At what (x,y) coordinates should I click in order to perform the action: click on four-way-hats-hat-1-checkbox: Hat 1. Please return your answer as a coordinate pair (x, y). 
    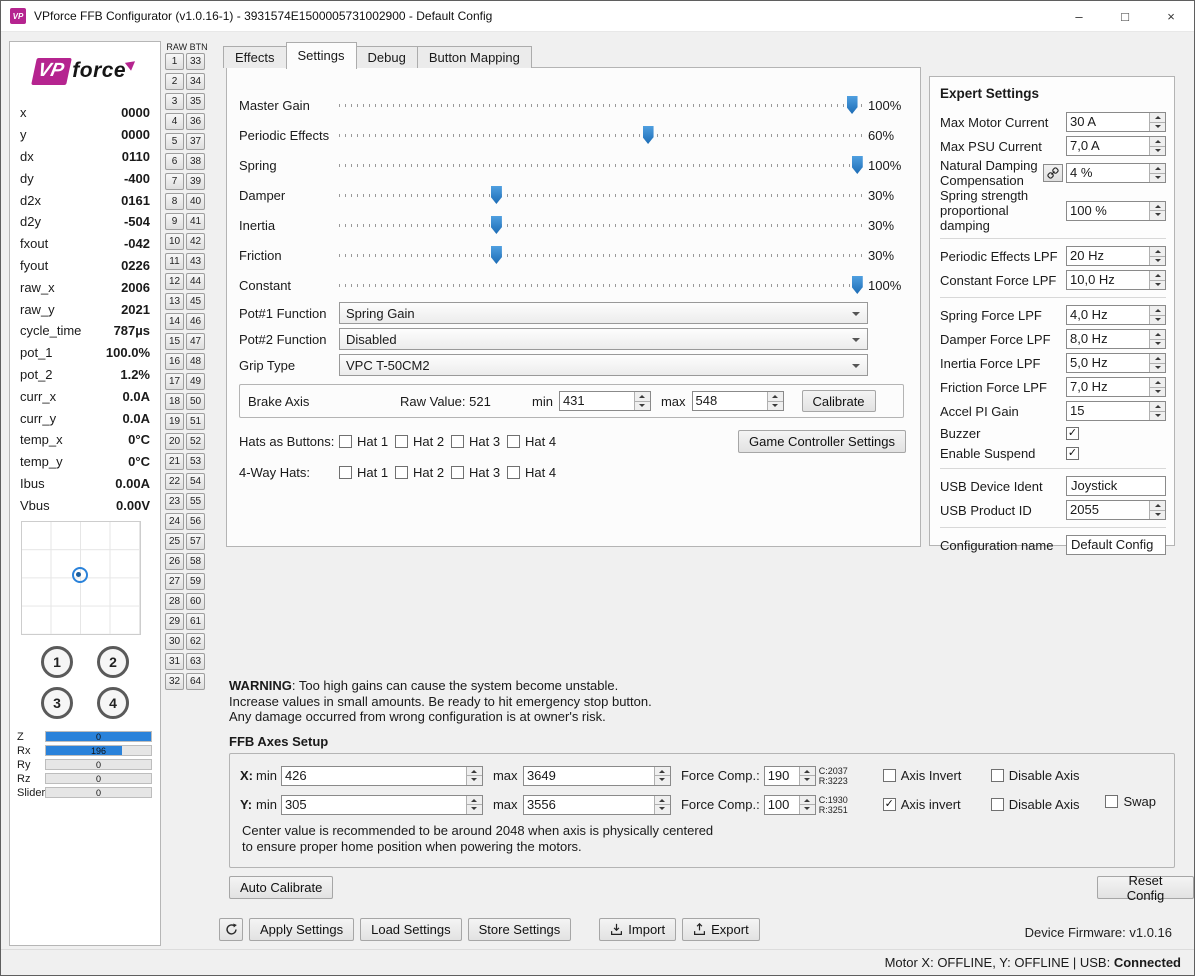
    Looking at the image, I should click on (367, 472).